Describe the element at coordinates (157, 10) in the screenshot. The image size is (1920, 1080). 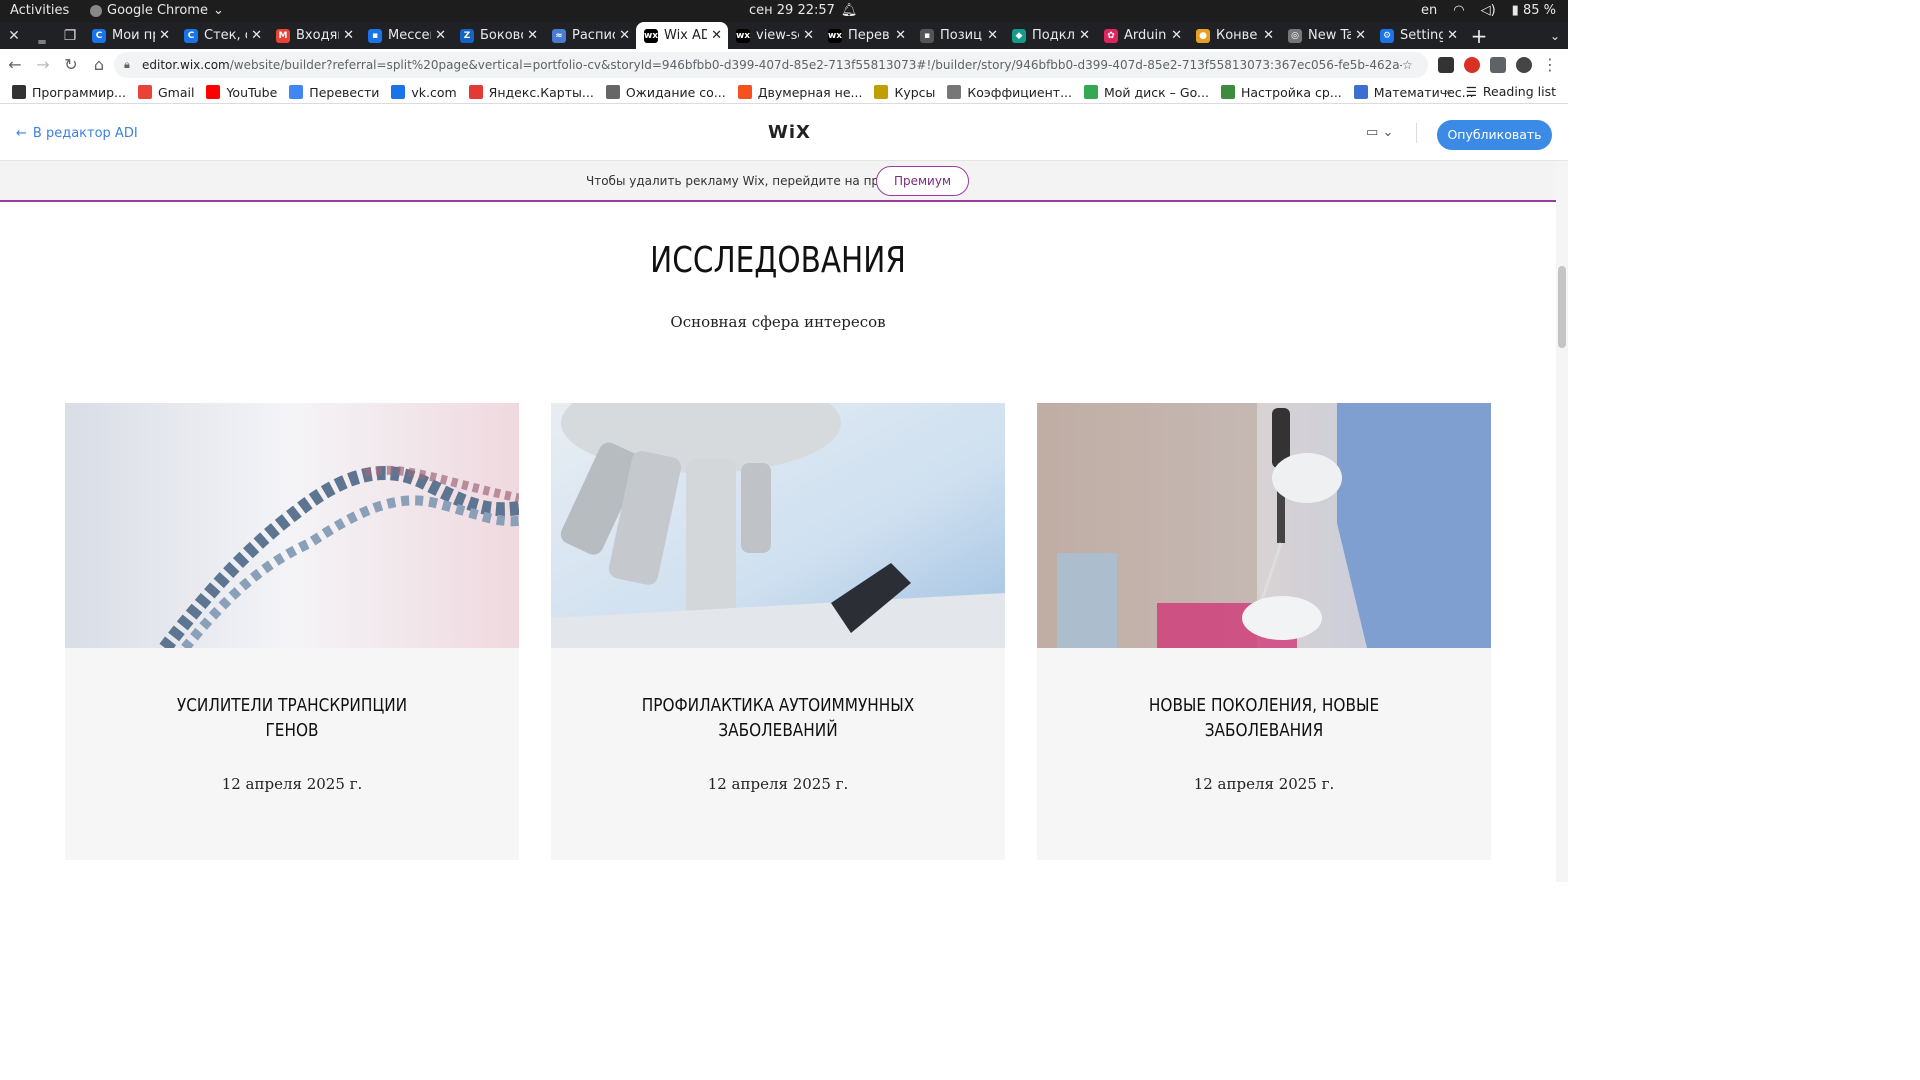
I see `app-menu: Google Chrome ⌄` at that location.